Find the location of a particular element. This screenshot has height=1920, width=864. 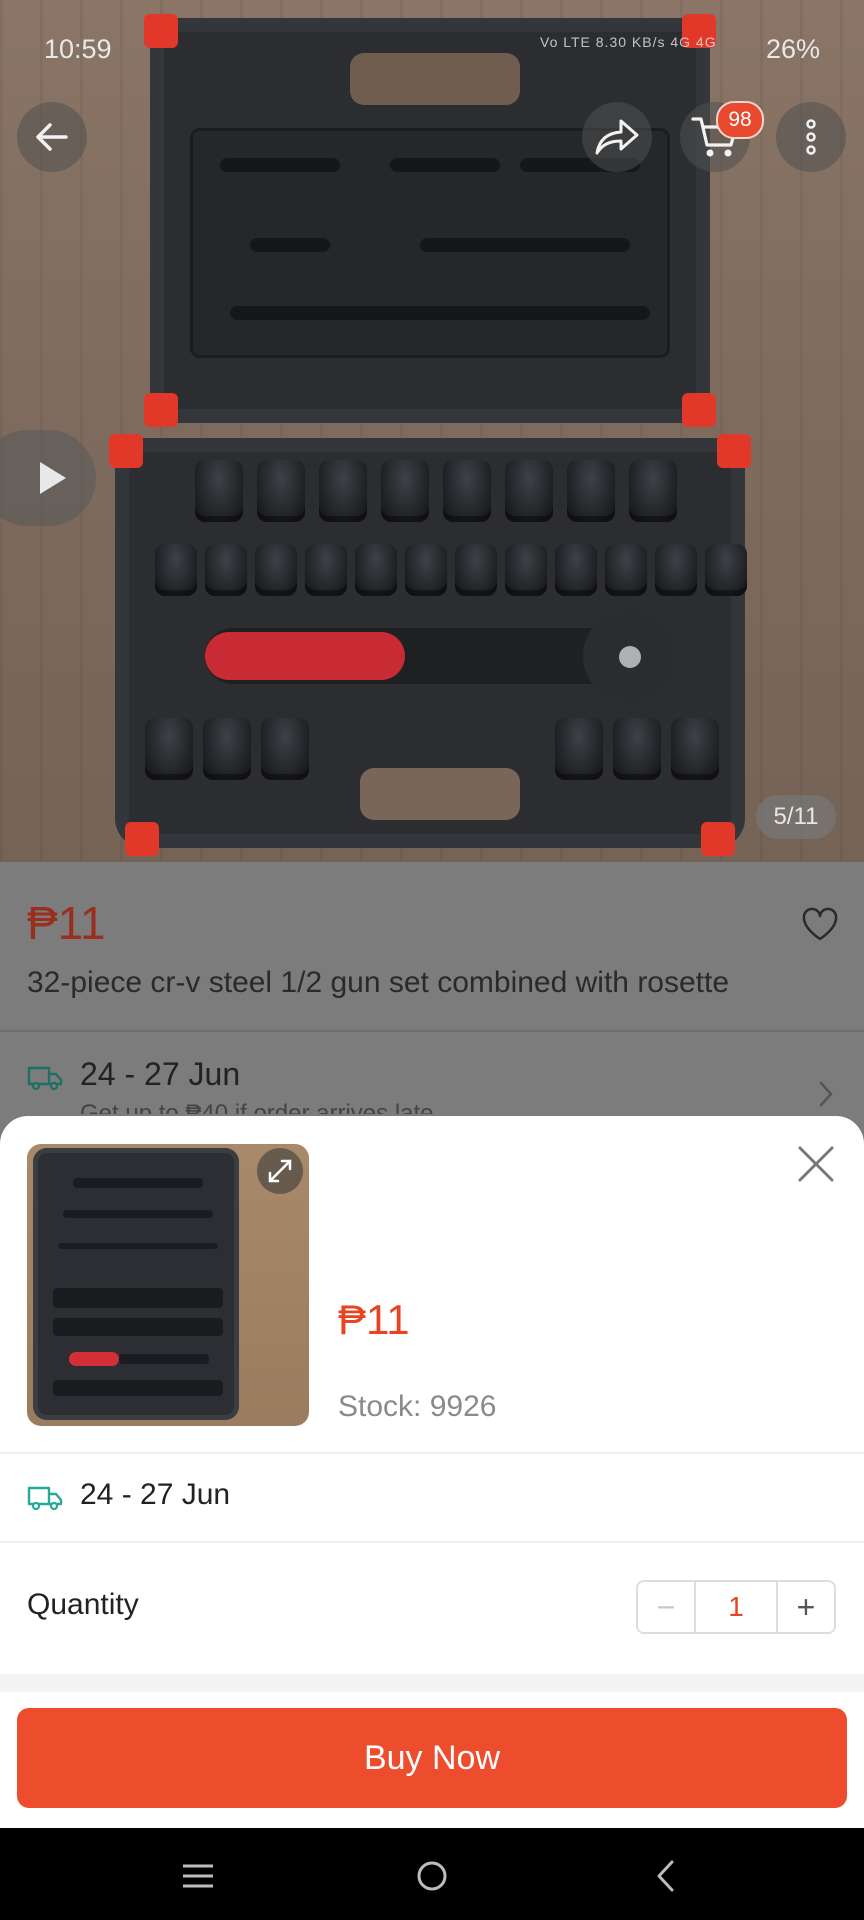

status-battery: 26% is located at coordinates (792, 49).